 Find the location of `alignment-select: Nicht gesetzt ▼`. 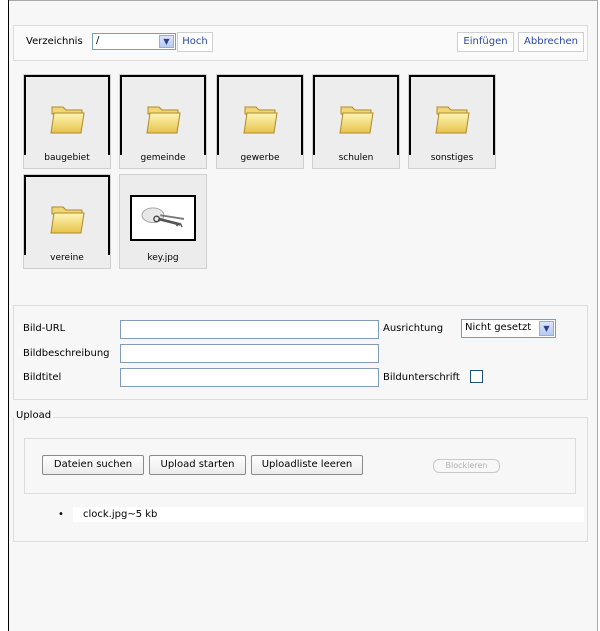

alignment-select: Nicht gesetzt ▼ is located at coordinates (508, 328).